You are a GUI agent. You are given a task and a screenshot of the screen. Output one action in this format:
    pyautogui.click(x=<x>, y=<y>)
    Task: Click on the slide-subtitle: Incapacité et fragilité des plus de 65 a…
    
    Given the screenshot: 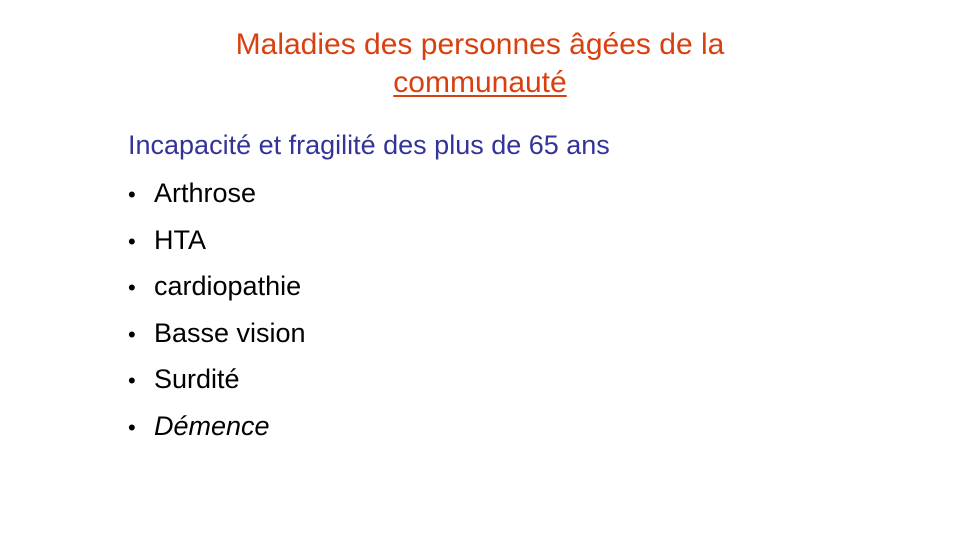 What is the action you would take?
    pyautogui.click(x=369, y=145)
    